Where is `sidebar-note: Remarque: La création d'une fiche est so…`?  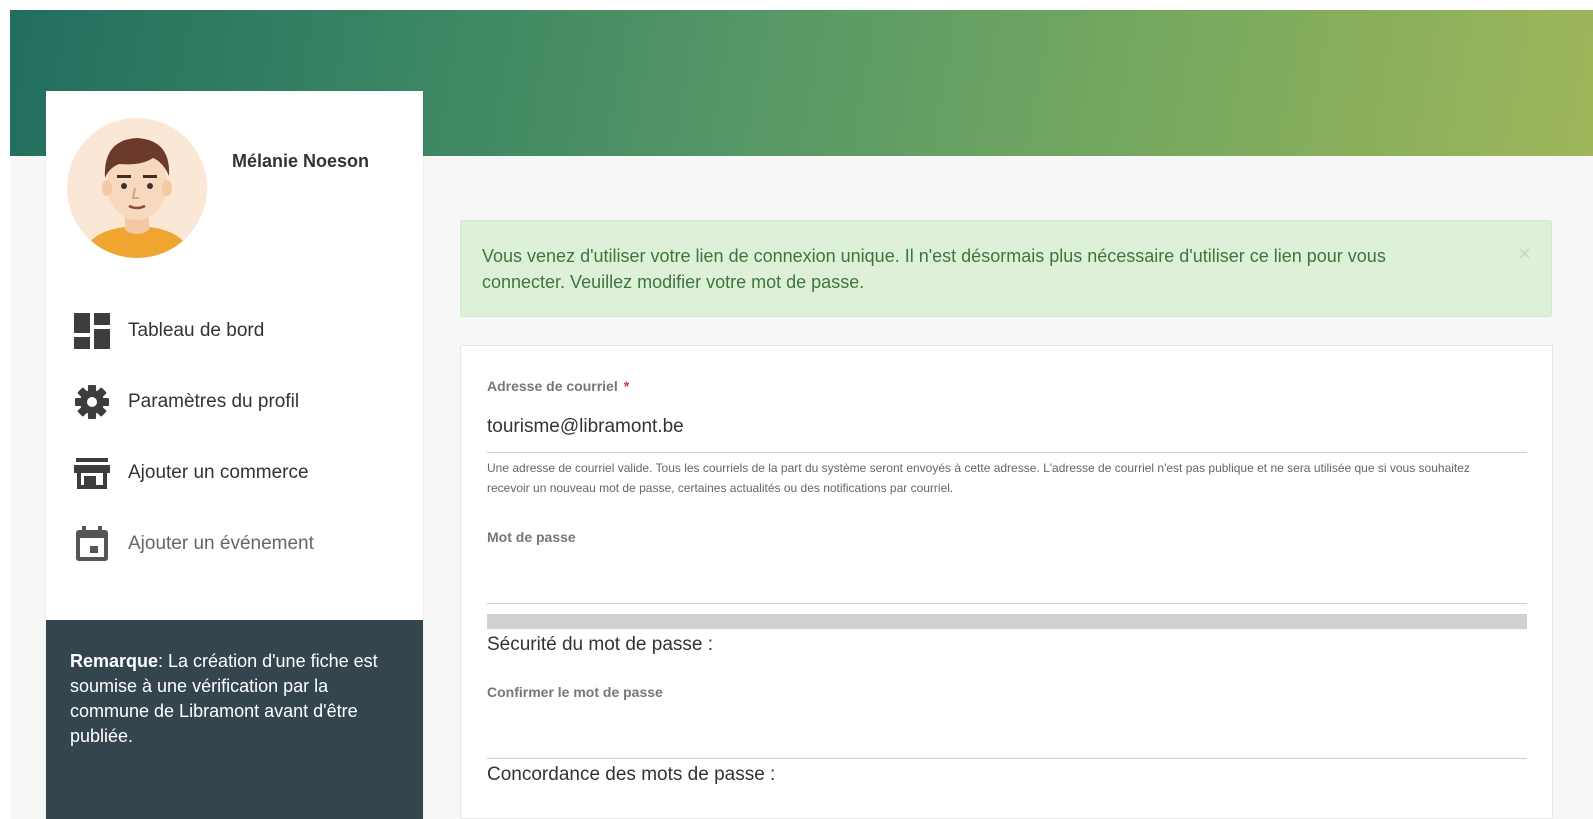 sidebar-note: Remarque: La création d'une fiche est so… is located at coordinates (234, 719).